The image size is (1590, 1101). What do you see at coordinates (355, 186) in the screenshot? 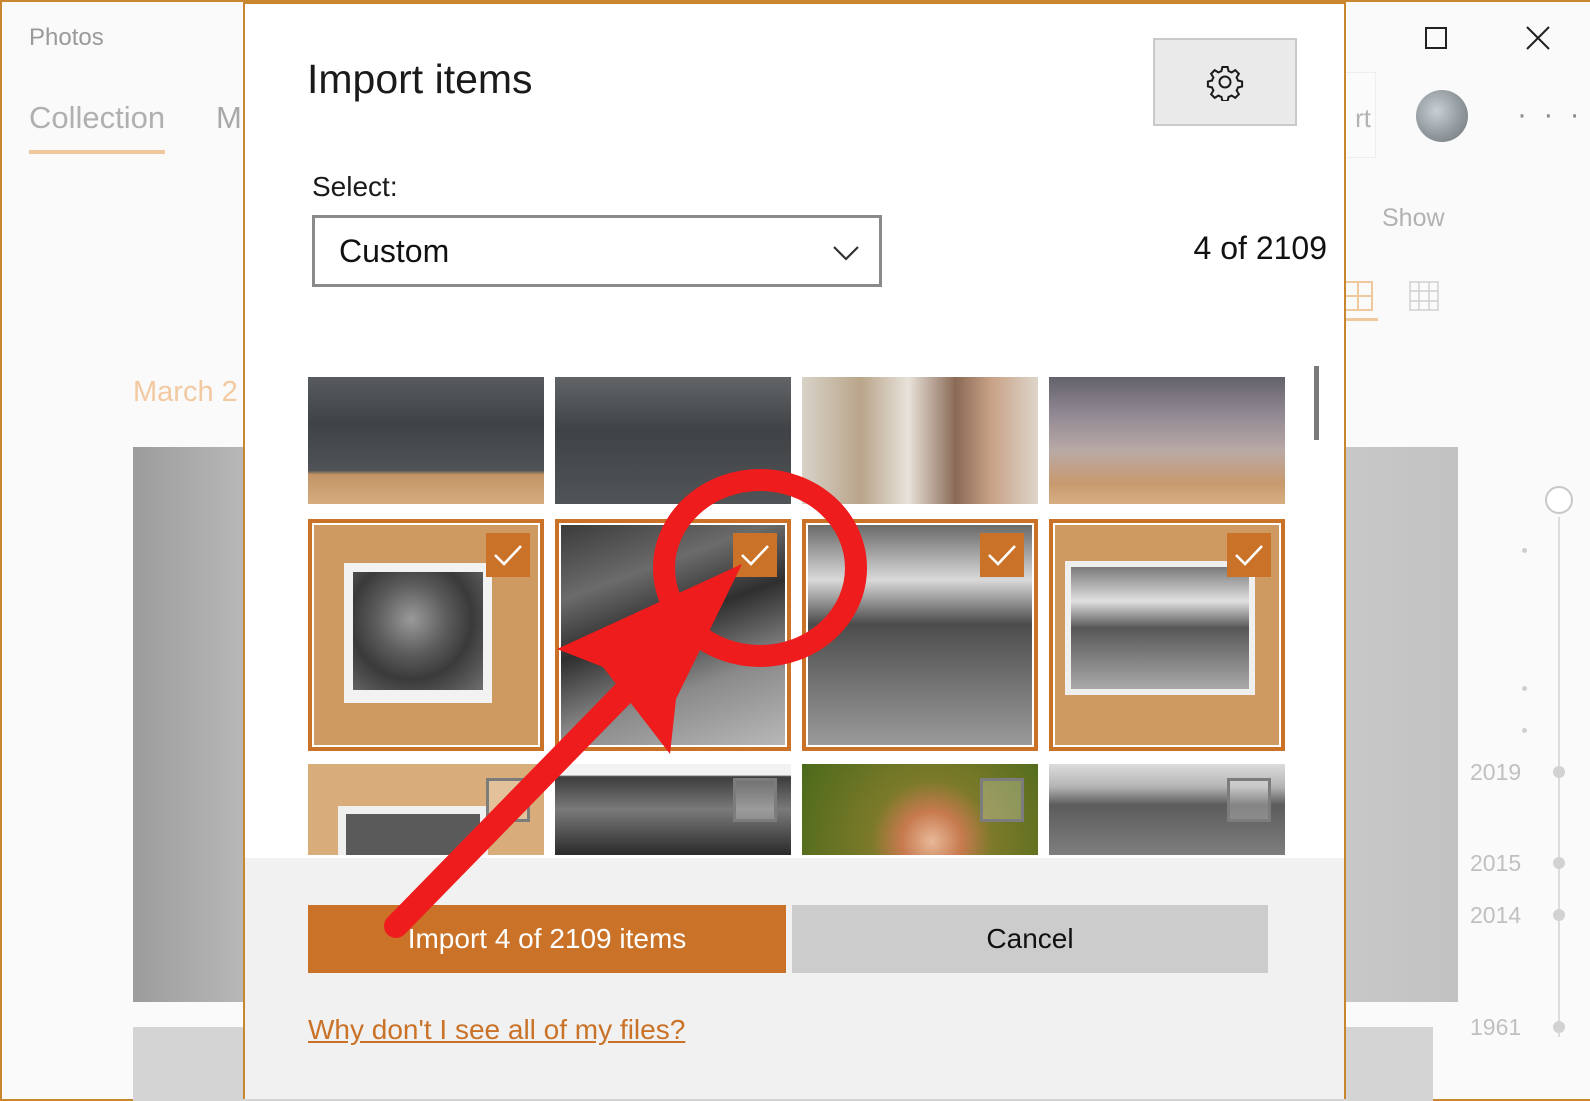
I see `select-label: Select:` at bounding box center [355, 186].